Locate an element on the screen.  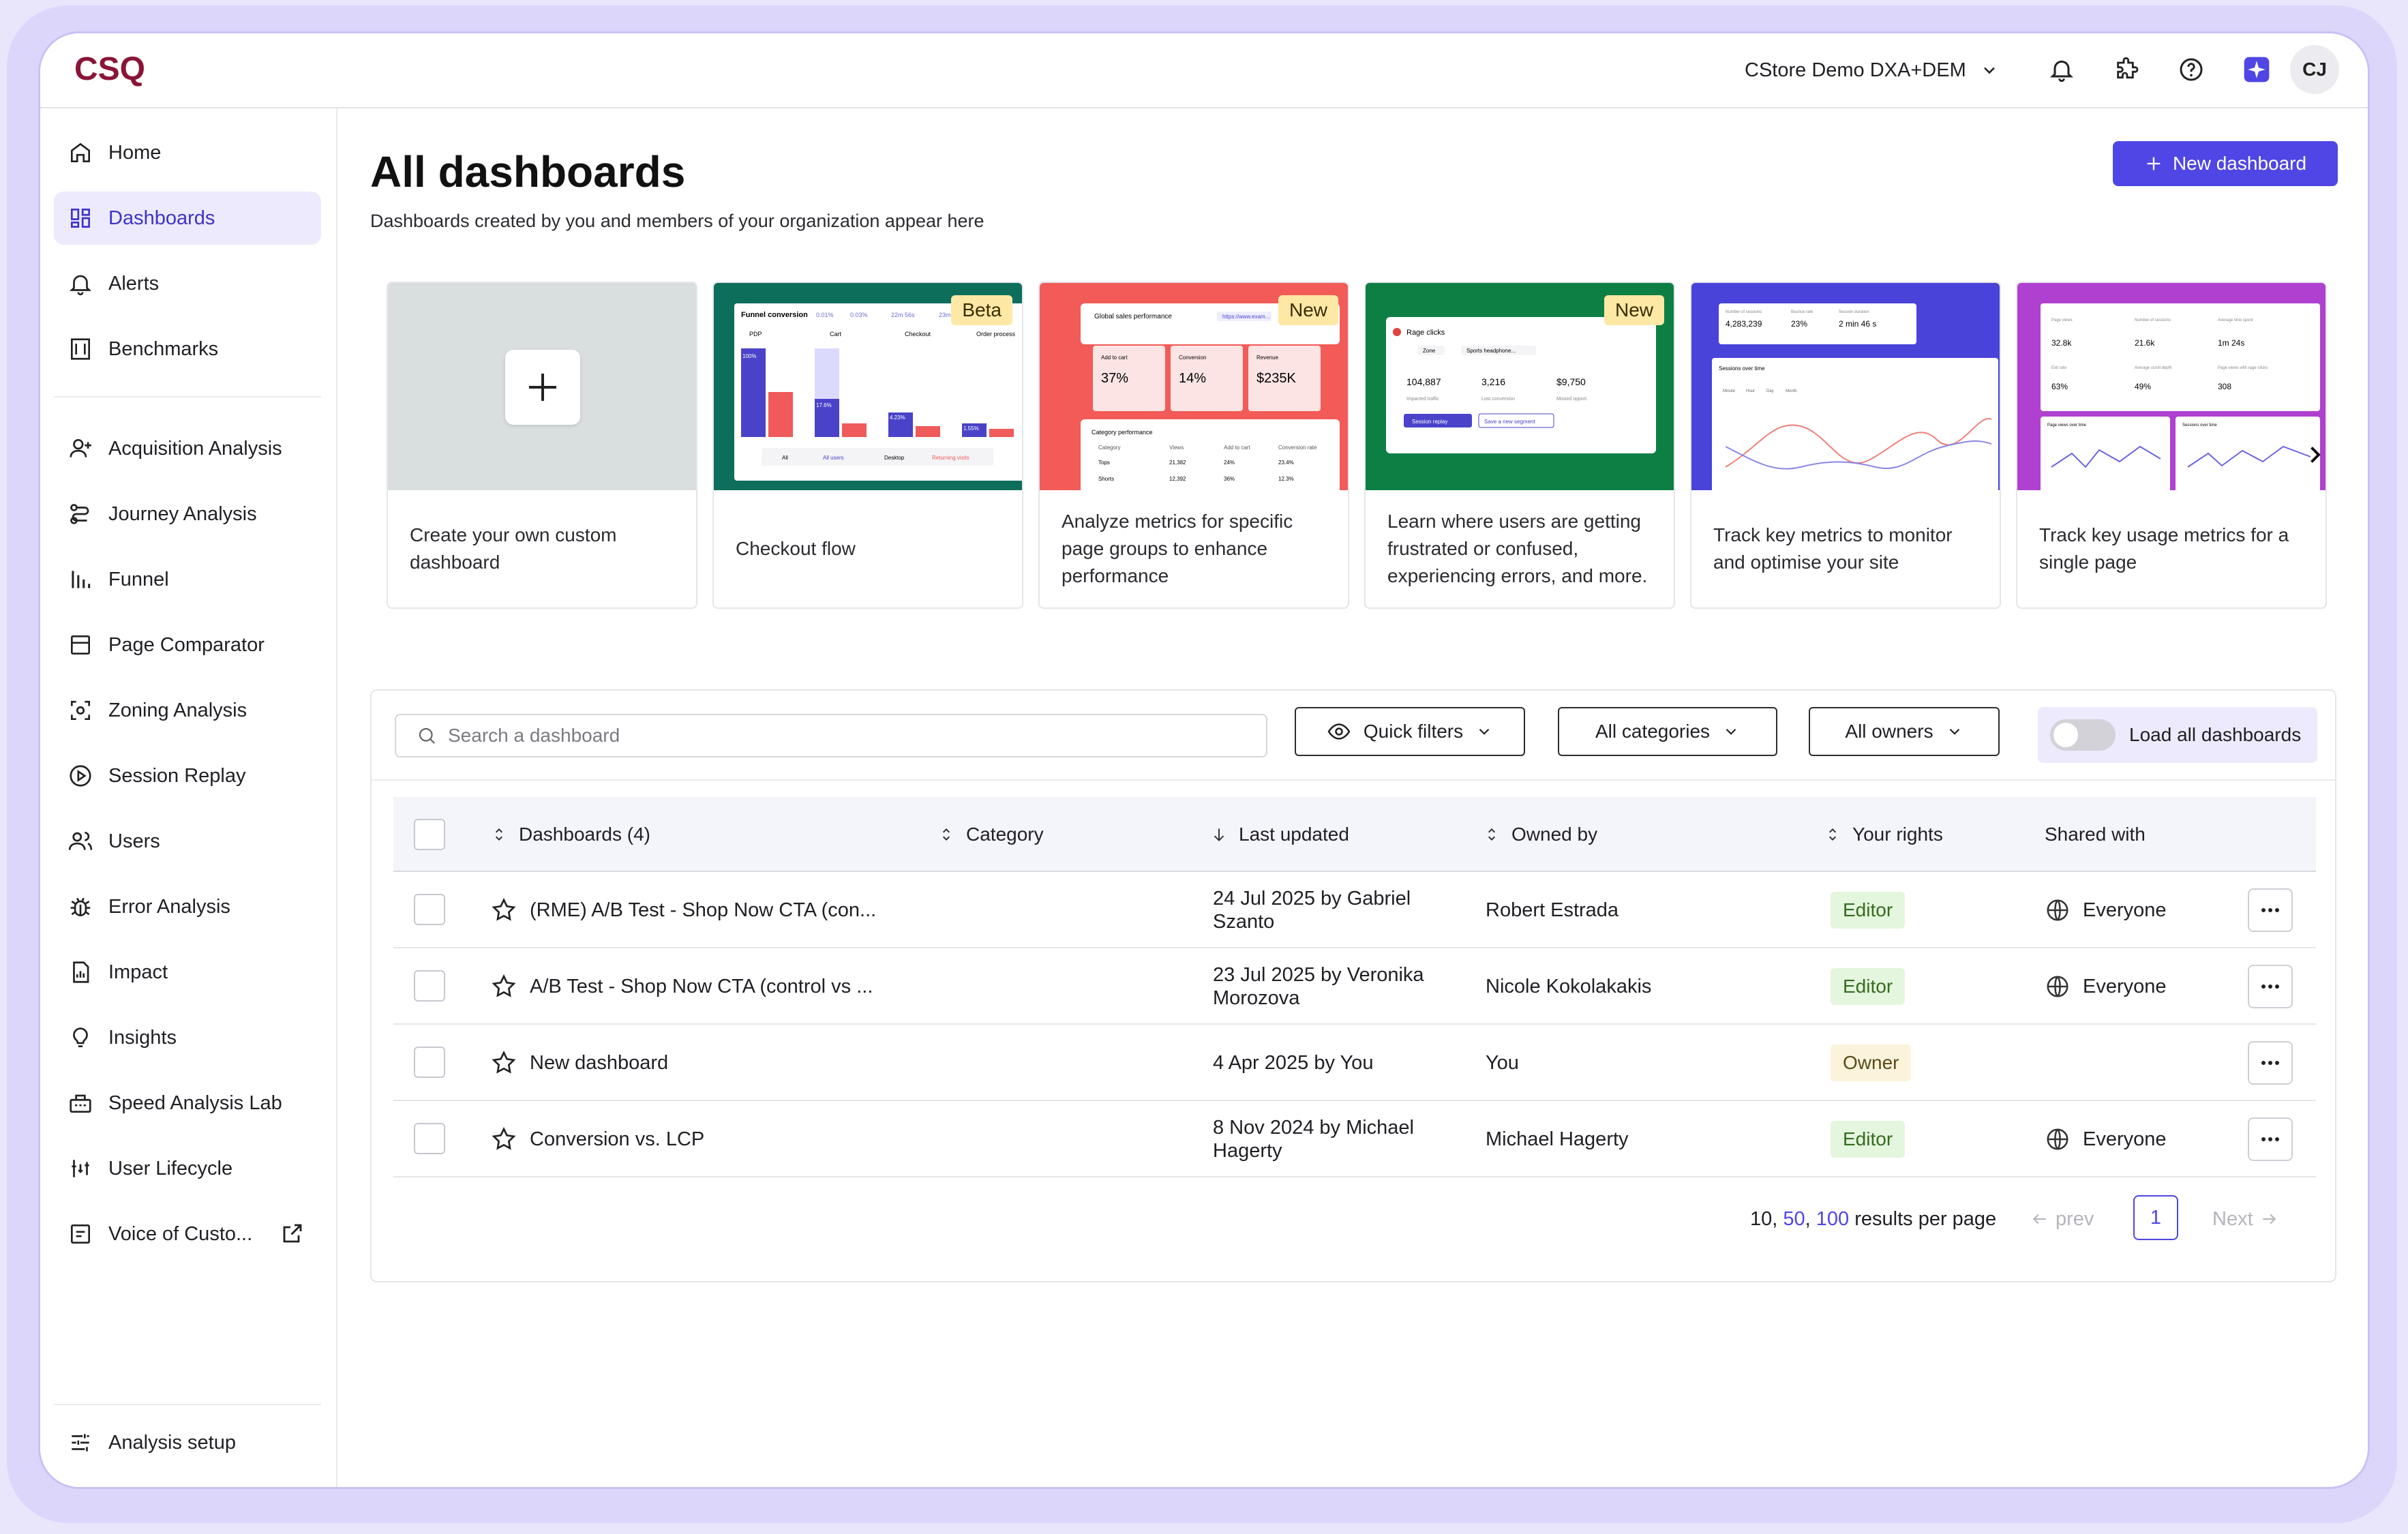
svg-text: 100% is located at coordinates (749, 356).